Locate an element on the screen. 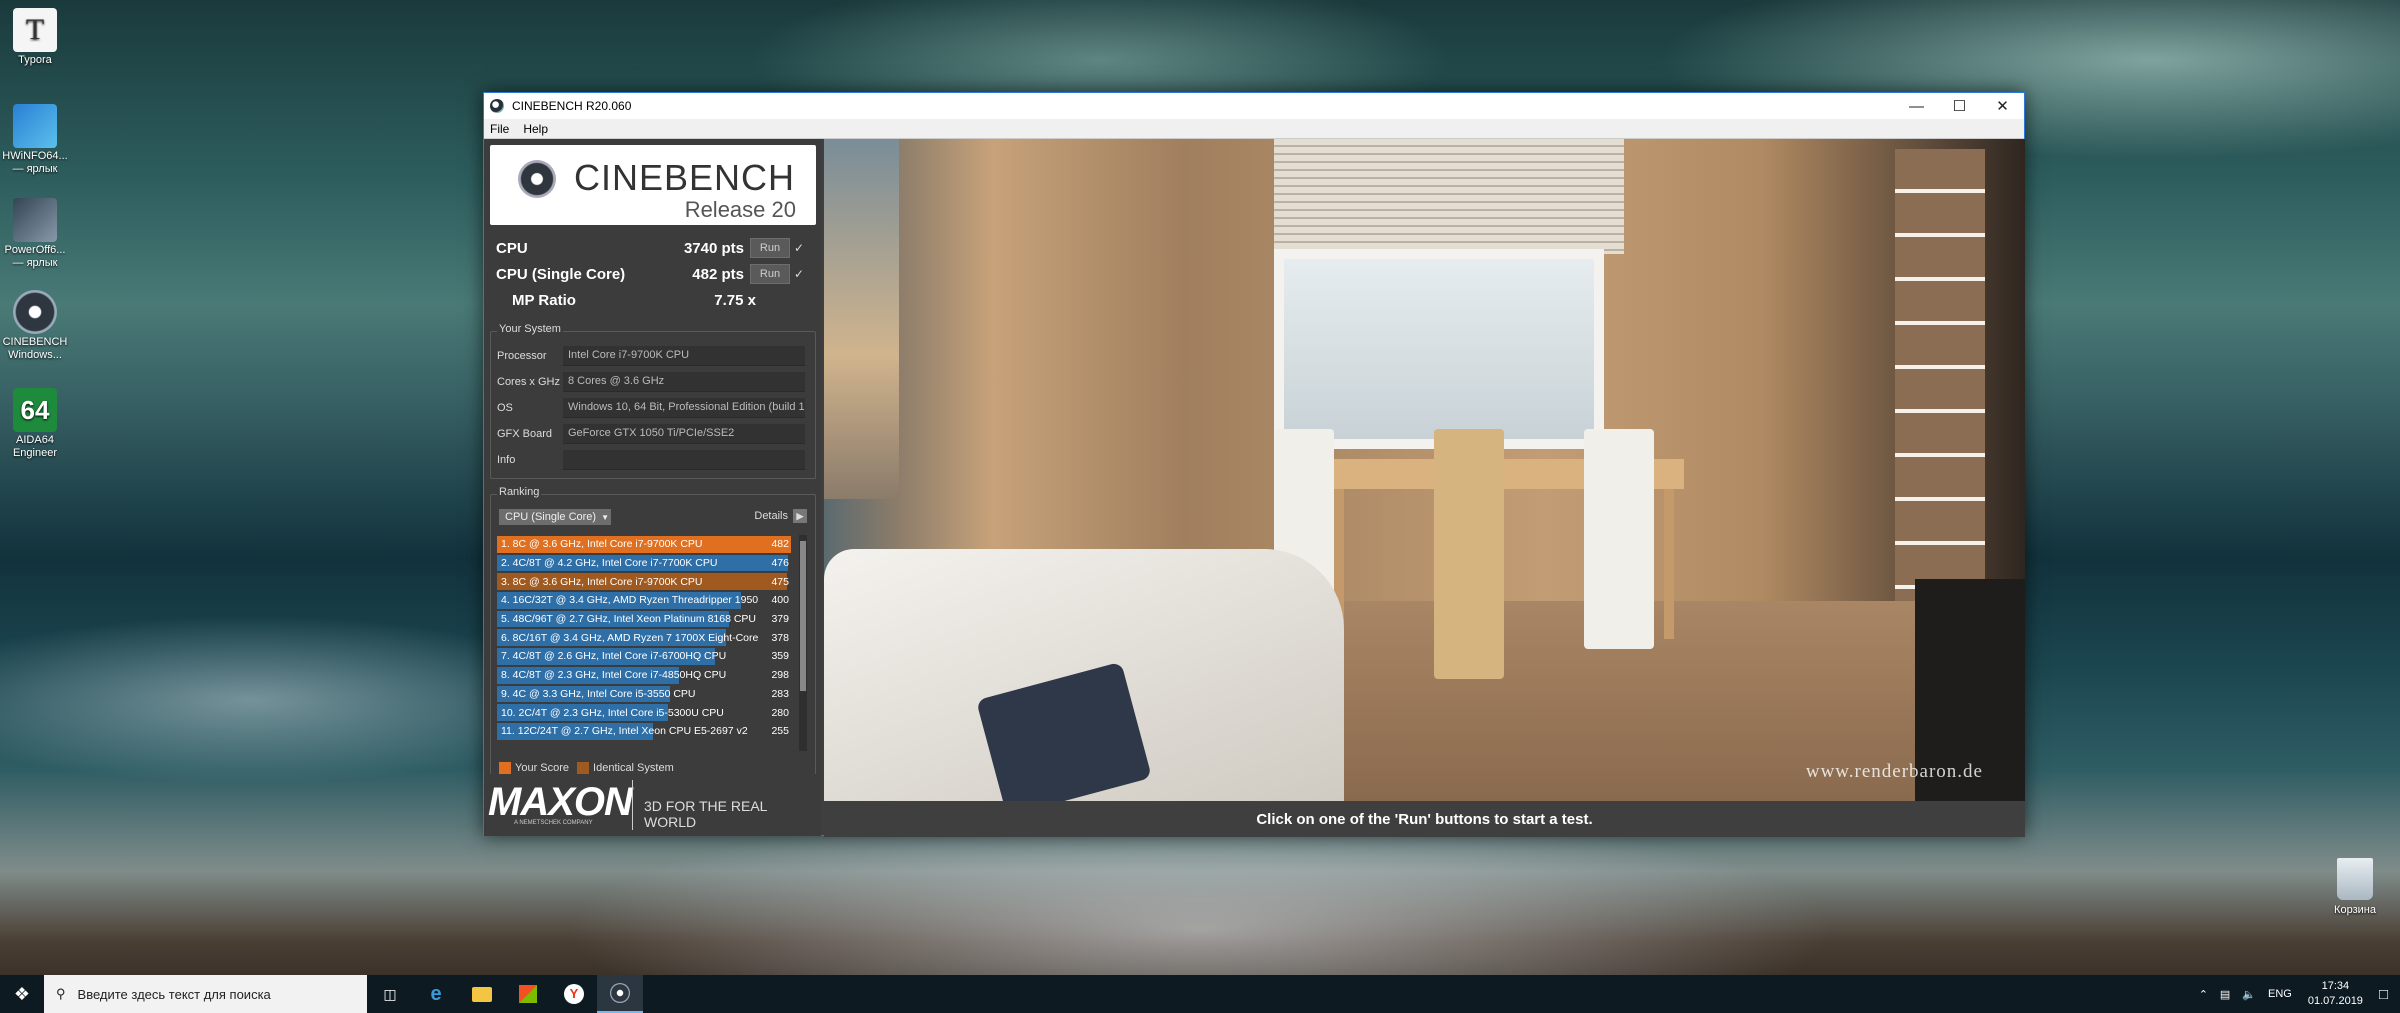  taskbar-search: ⚲ Введите здесь текст для поиска is located at coordinates (205, 994).